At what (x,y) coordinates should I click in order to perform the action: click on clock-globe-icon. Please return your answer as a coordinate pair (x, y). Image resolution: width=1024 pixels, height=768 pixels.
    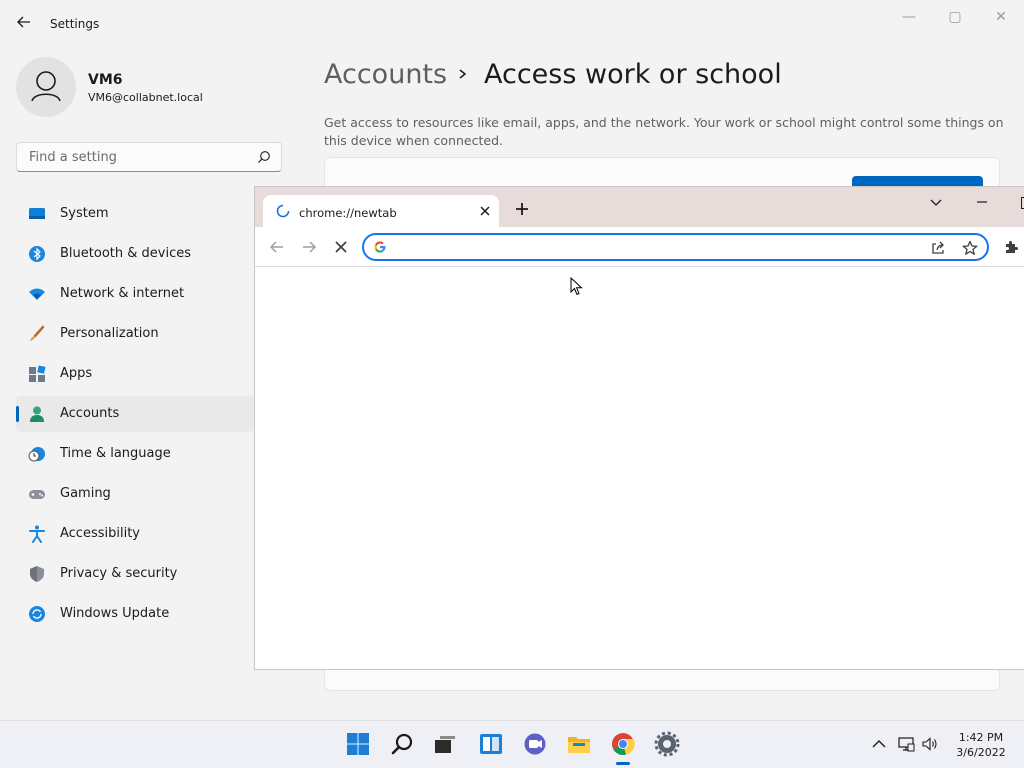
    Looking at the image, I should click on (36, 454).